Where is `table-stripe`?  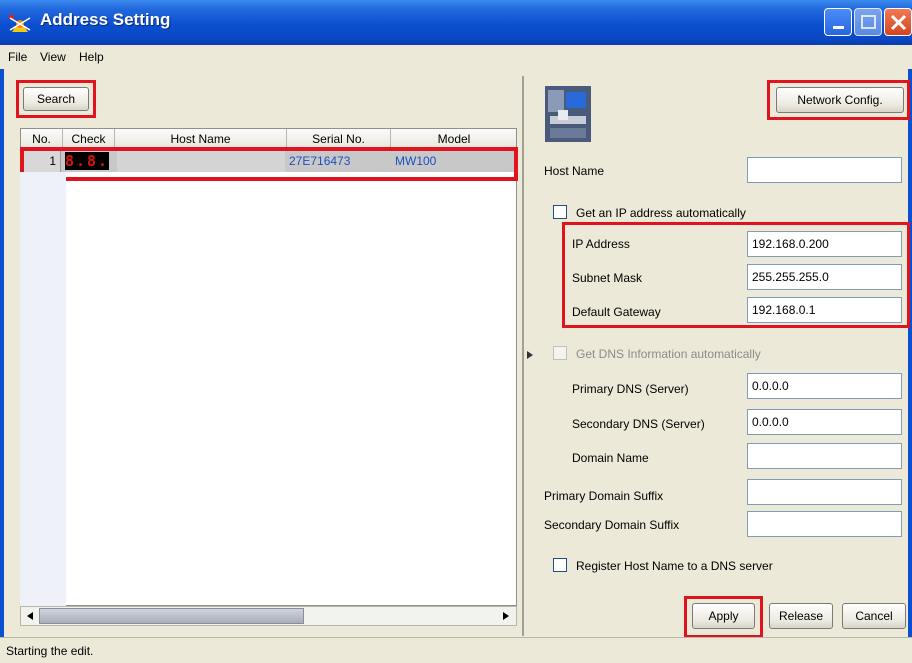 table-stripe is located at coordinates (43, 389).